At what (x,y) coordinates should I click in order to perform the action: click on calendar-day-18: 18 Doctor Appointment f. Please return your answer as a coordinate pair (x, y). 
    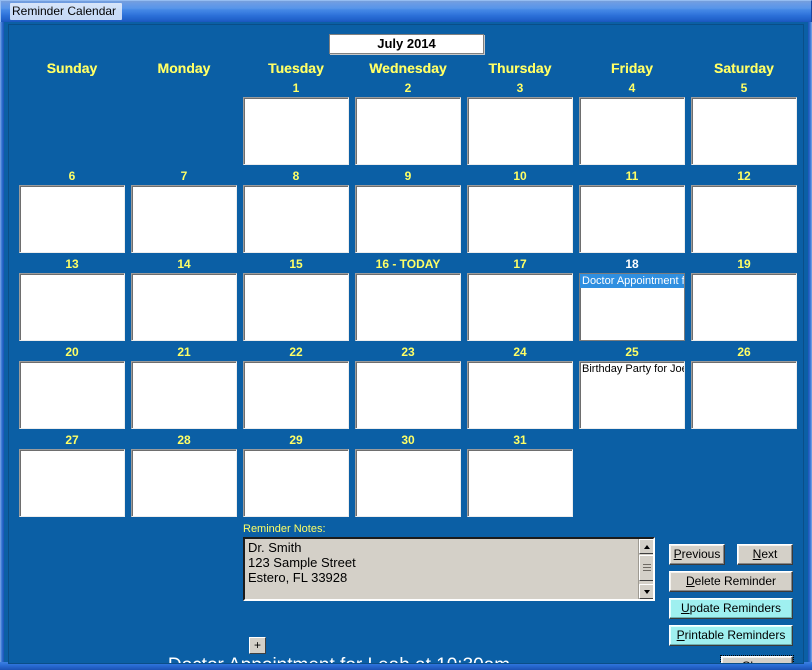
    Looking at the image, I should click on (632, 301).